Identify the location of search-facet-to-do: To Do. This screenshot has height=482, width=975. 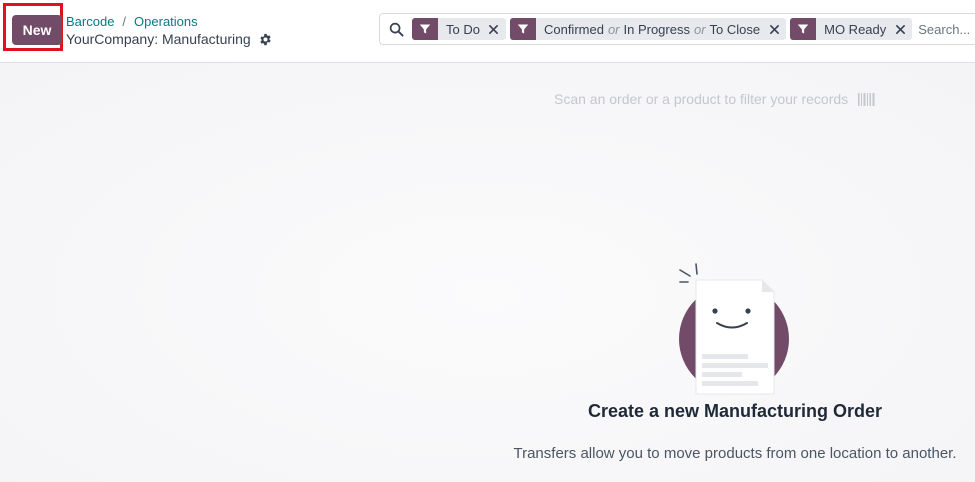
(459, 29).